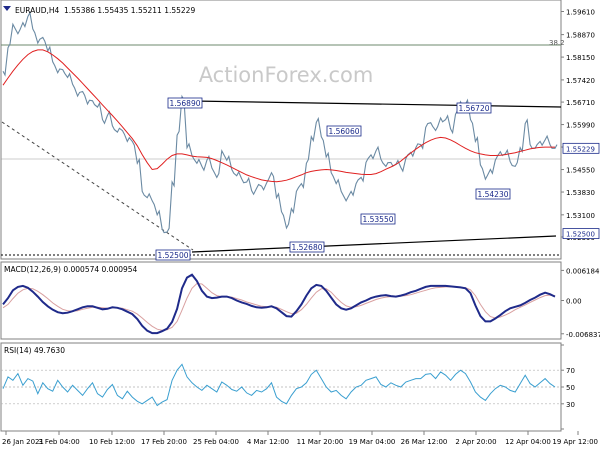 The image size is (600, 454). I want to click on rsi-title: RSI(14) 49.7630, so click(34, 350).